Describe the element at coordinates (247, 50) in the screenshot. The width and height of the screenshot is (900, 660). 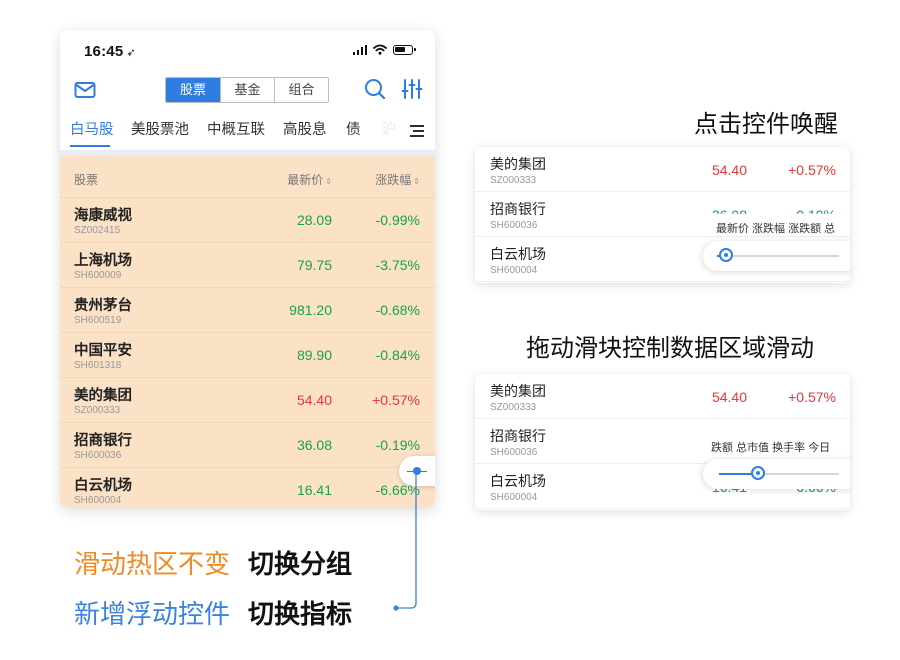
I see `status-bar: 16:45 ➶` at that location.